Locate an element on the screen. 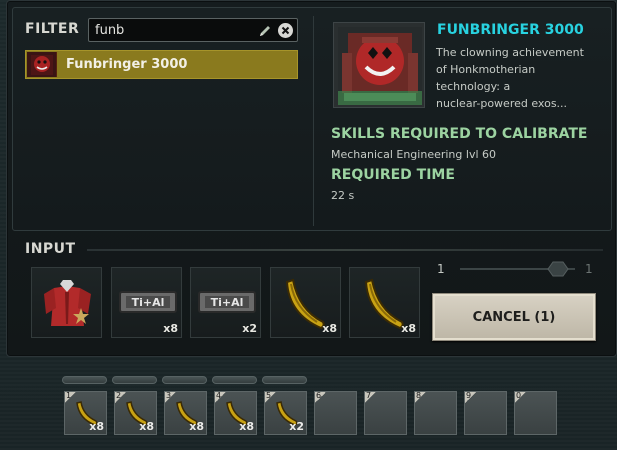 The height and width of the screenshot is (450, 617). search-box is located at coordinates (193, 30).